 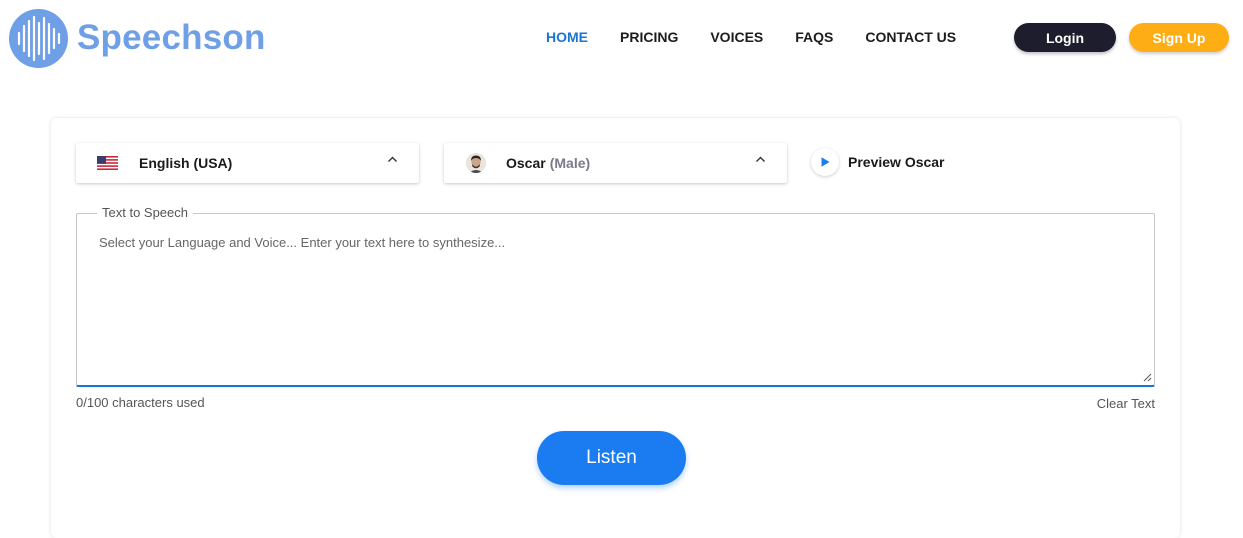 I want to click on nav-faqs: FAQS, so click(x=814, y=38).